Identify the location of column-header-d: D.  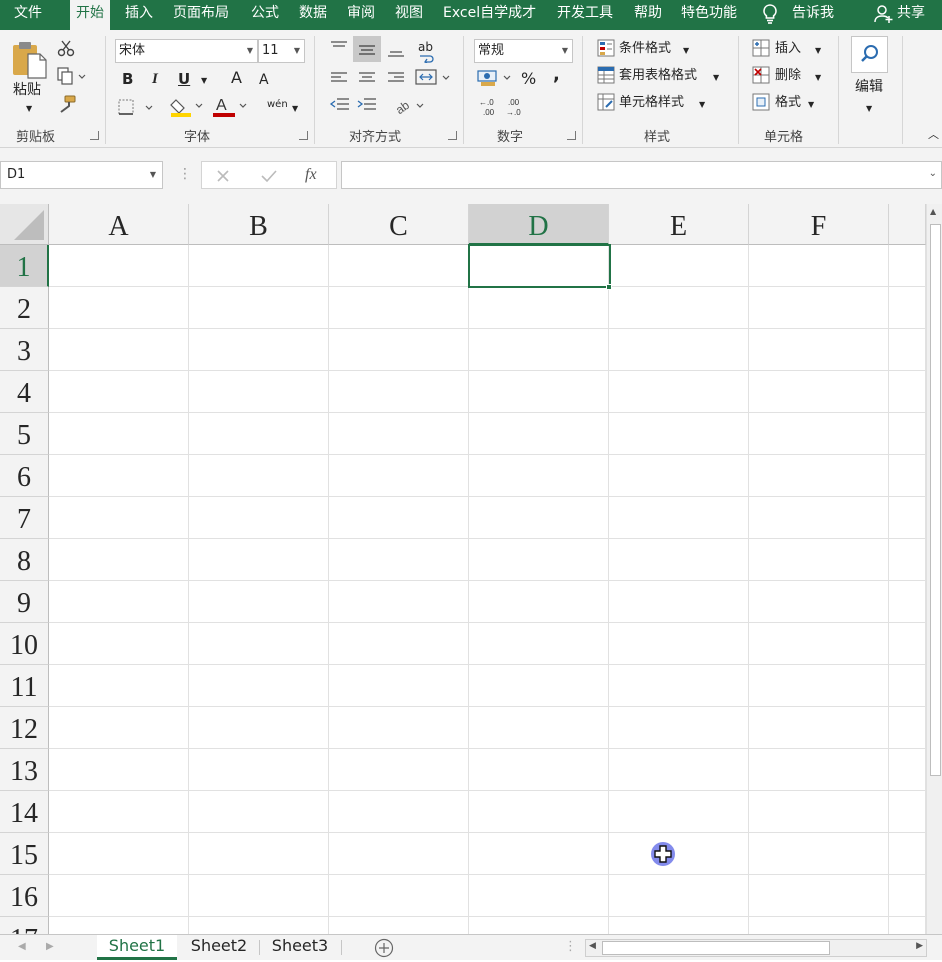
(539, 224).